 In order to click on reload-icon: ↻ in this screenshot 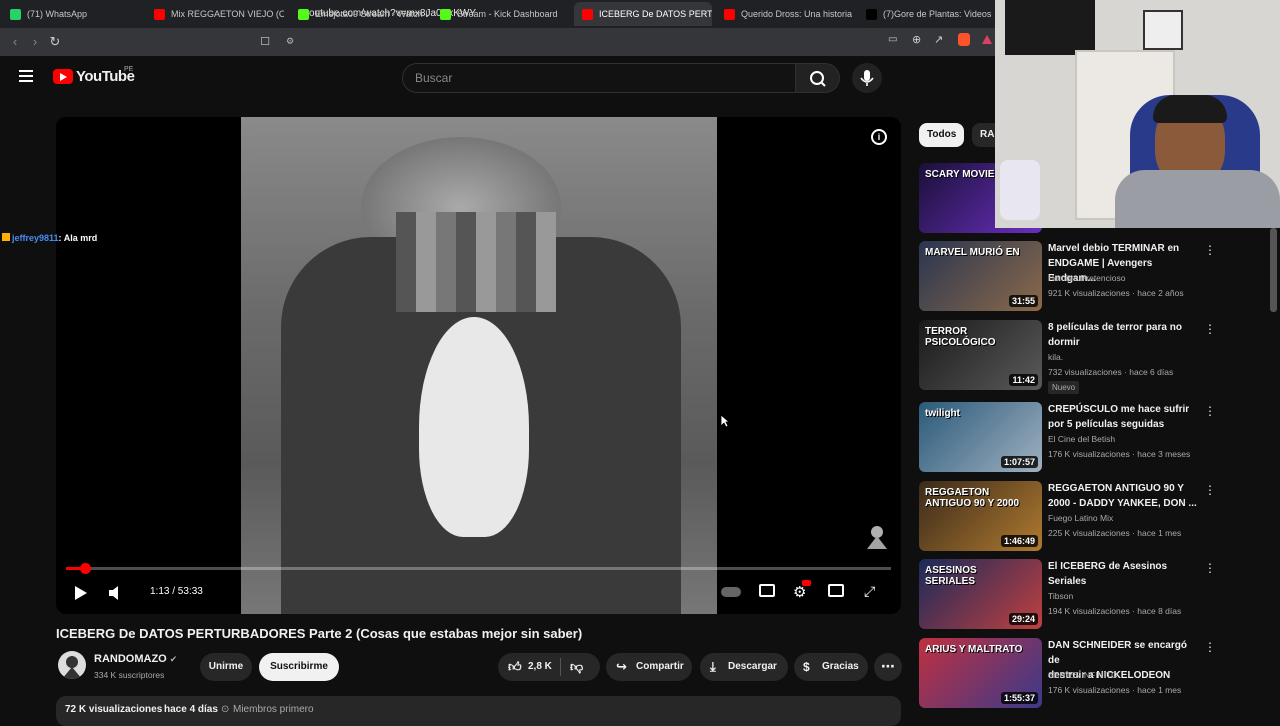, I will do `click(55, 42)`.